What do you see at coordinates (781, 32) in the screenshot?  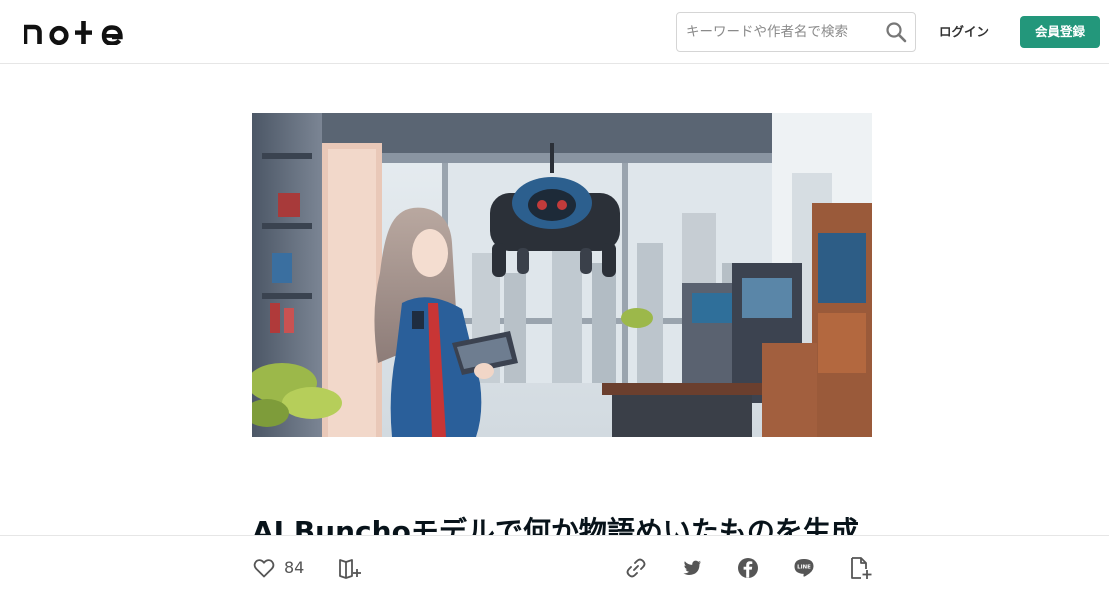 I see `search-input` at bounding box center [781, 32].